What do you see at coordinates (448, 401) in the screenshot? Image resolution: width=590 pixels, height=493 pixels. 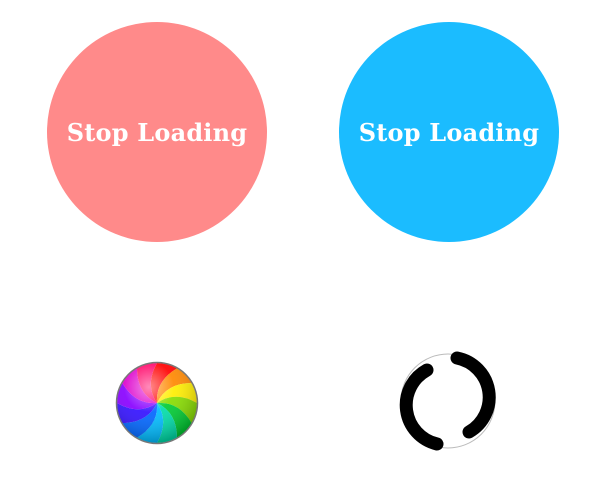 I see `black-ring-spinner-icon` at bounding box center [448, 401].